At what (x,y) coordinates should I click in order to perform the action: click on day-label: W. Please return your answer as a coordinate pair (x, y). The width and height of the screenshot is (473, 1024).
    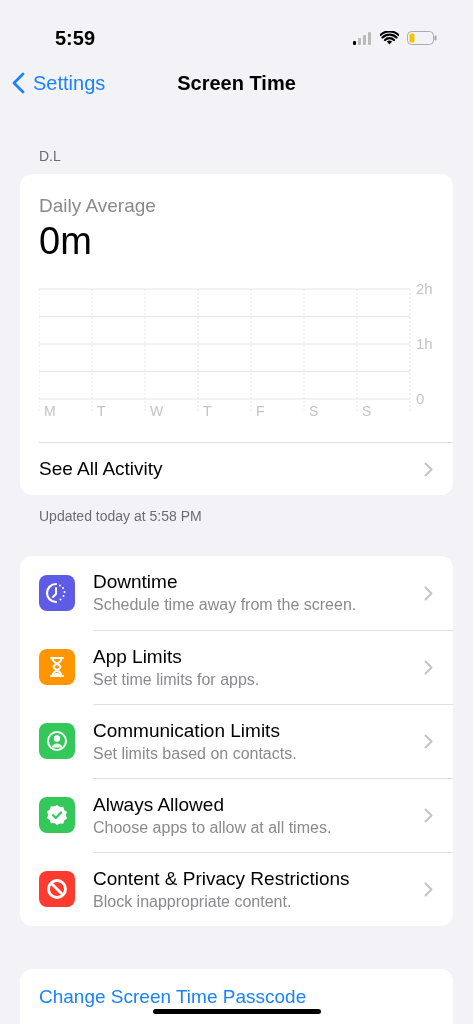
    Looking at the image, I should click on (157, 411).